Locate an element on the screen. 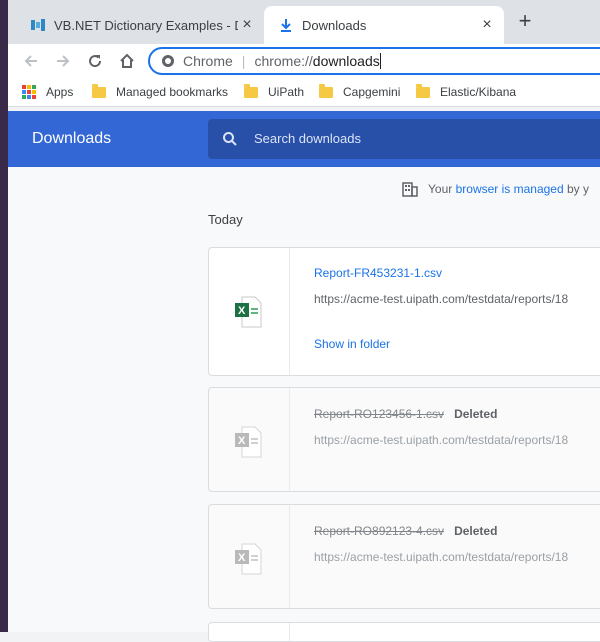 This screenshot has height=642, width=600. reload-icon is located at coordinates (95, 61).